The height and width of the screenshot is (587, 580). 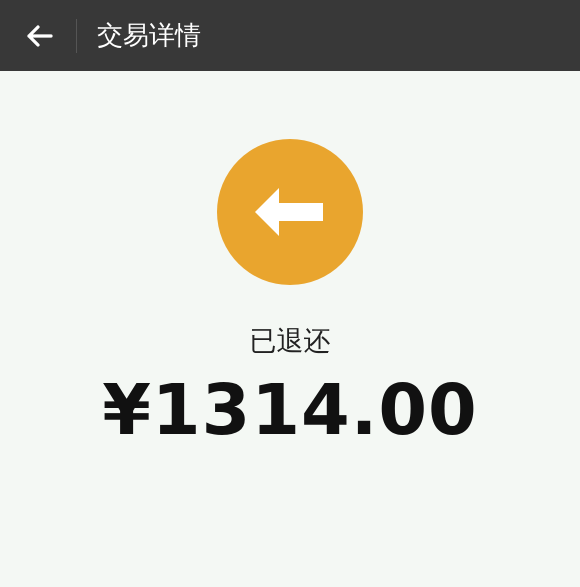 What do you see at coordinates (290, 410) in the screenshot?
I see `amount-text: ¥1314.00` at bounding box center [290, 410].